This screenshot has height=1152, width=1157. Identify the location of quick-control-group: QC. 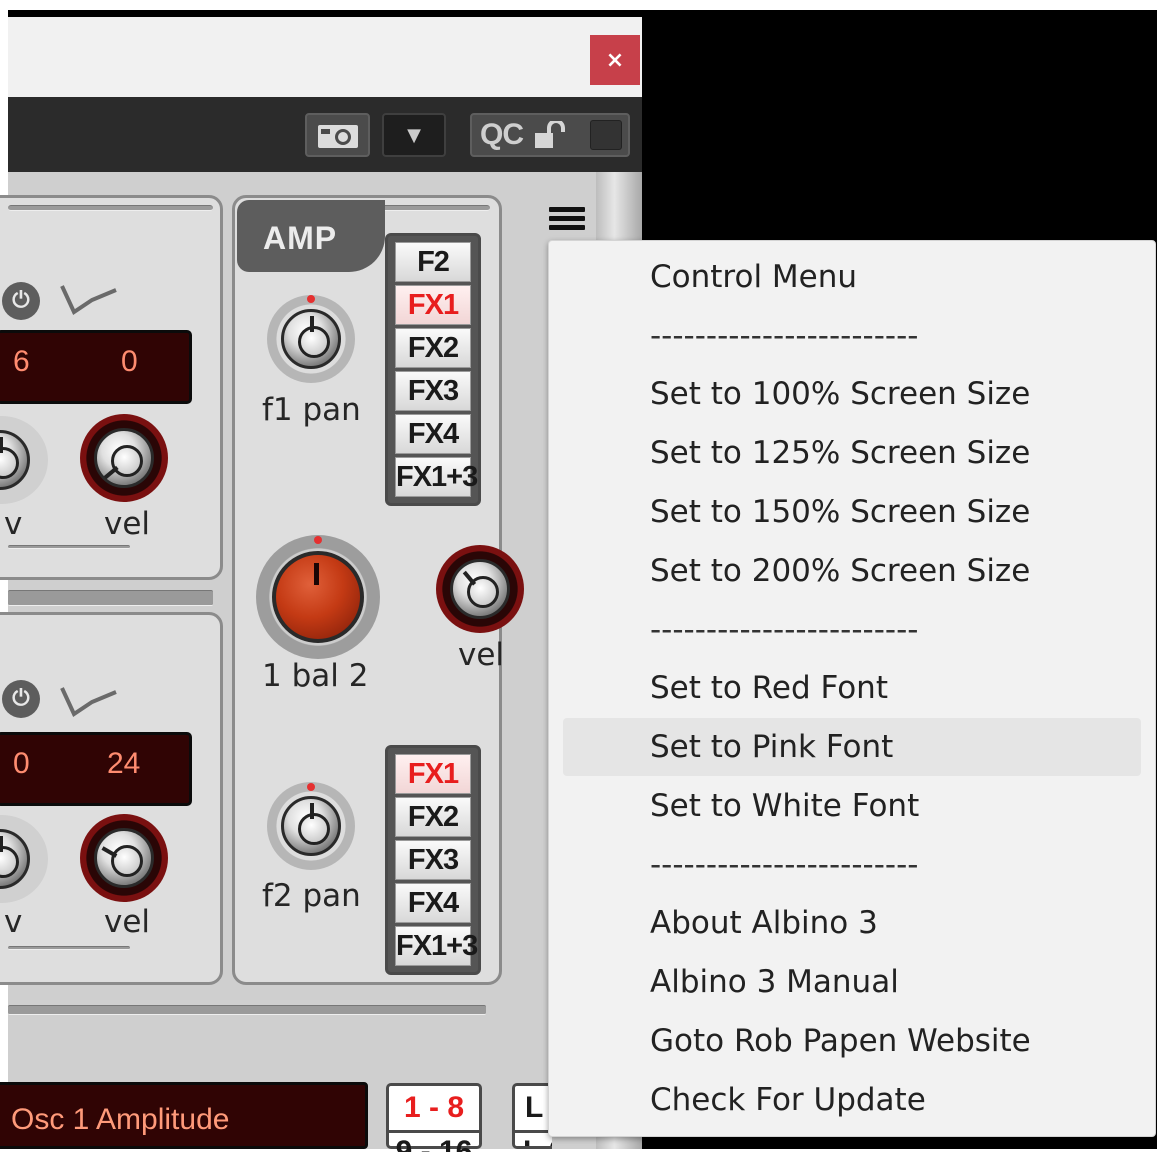
(550, 135).